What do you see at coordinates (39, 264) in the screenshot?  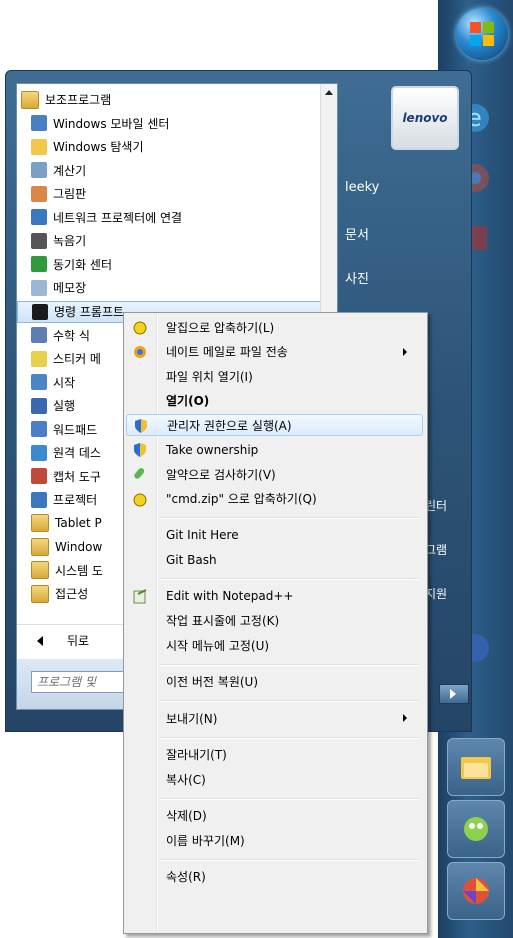 I see `sync-icon` at bounding box center [39, 264].